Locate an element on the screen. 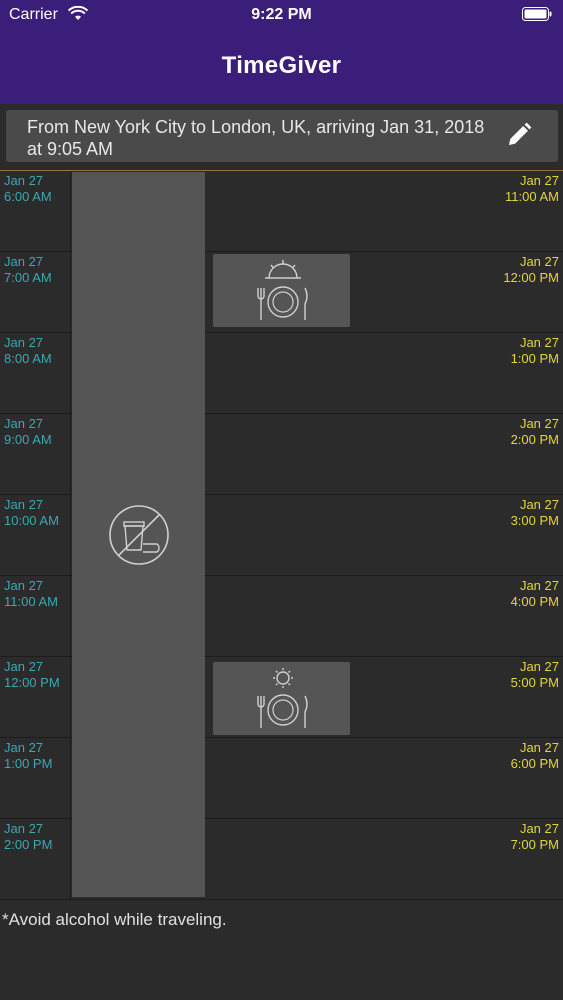 This screenshot has height=1000, width=563. breakfast-block is located at coordinates (281, 290).